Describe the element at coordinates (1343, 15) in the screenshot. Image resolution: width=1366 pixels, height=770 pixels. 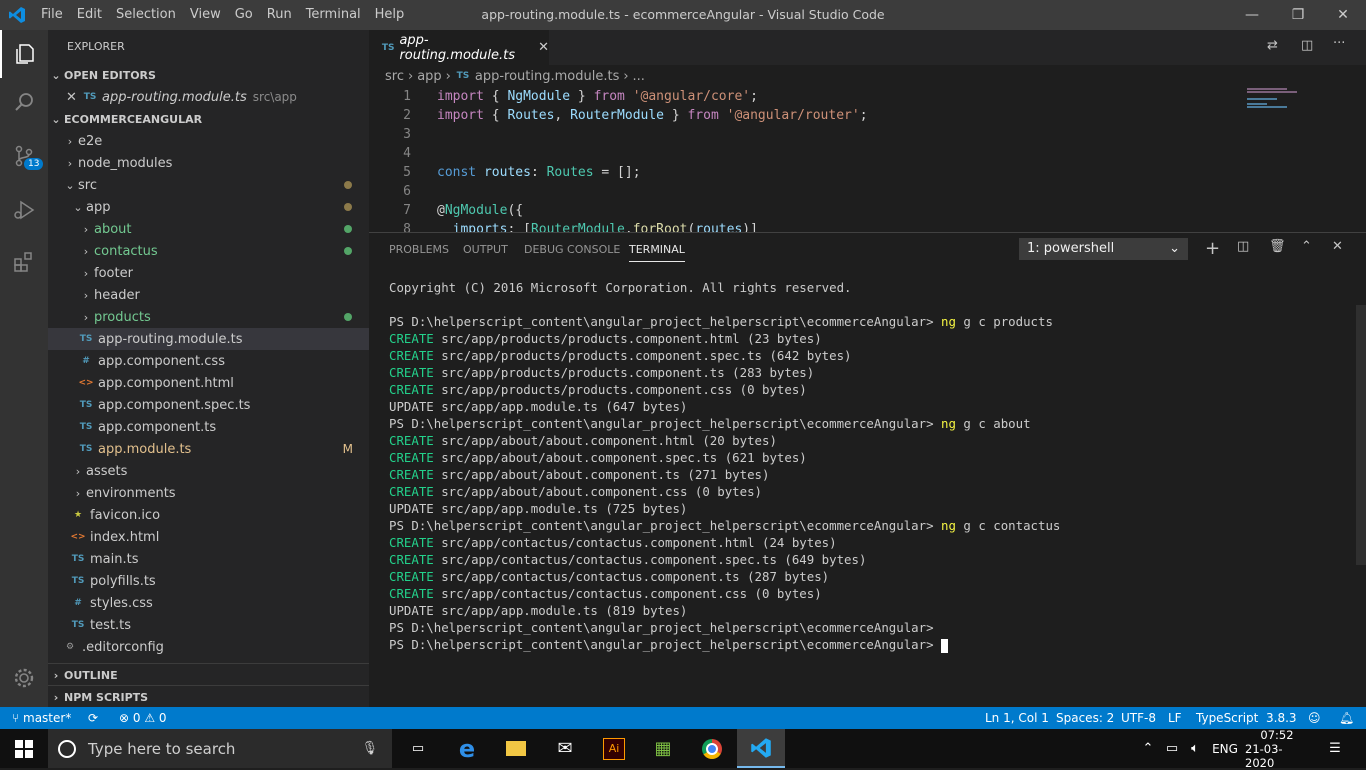
I see `close-window-button: ✕` at that location.